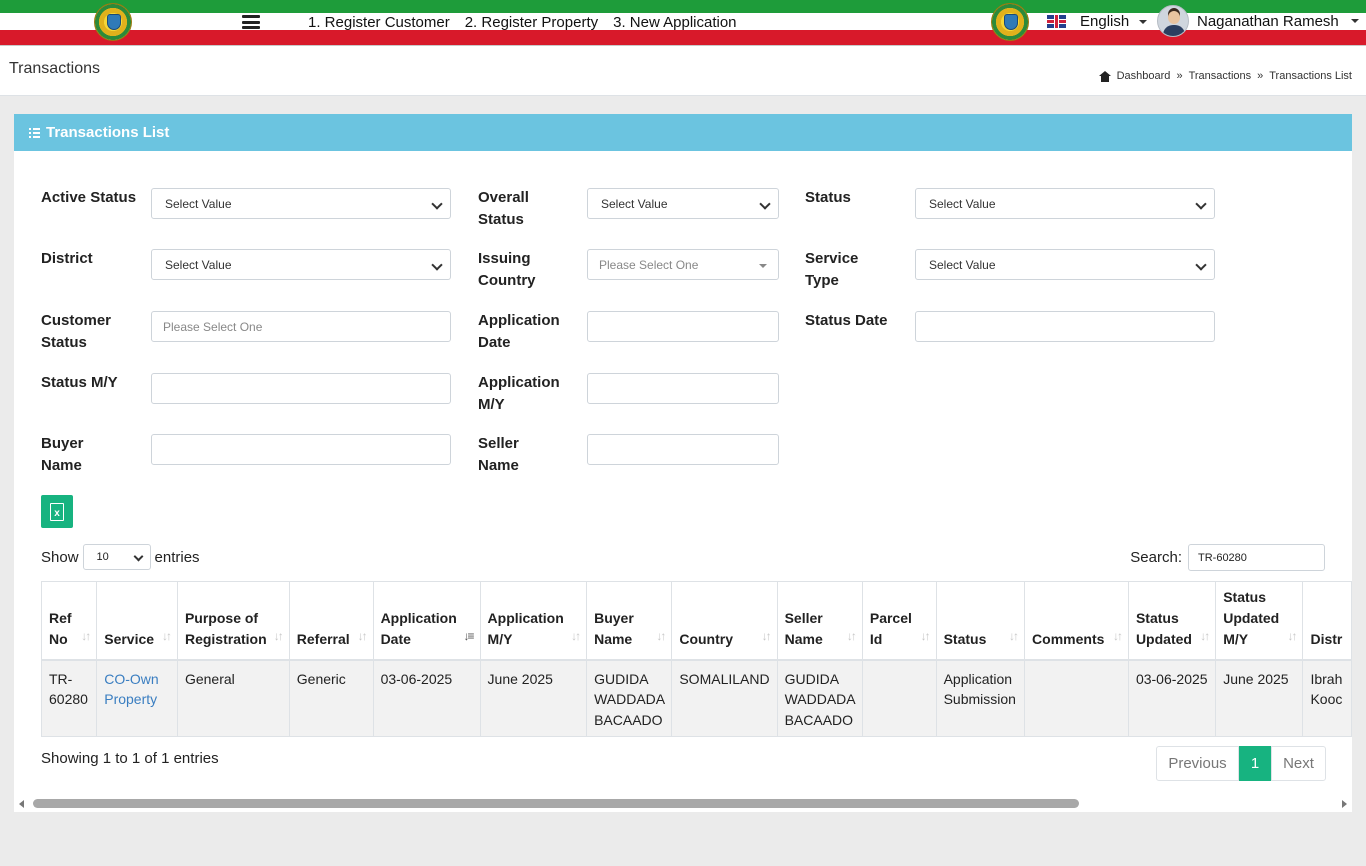  What do you see at coordinates (533, 698) in the screenshot?
I see `cell-application-my: June 2025` at bounding box center [533, 698].